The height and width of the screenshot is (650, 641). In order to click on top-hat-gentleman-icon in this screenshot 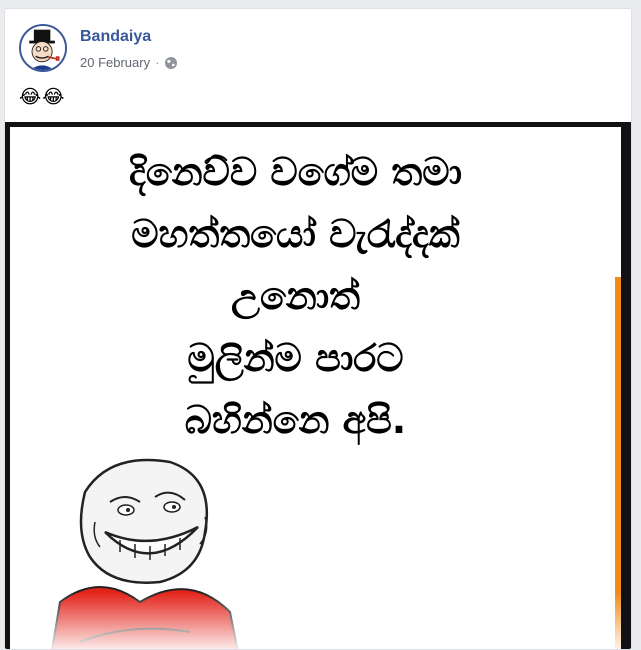, I will do `click(43, 48)`.